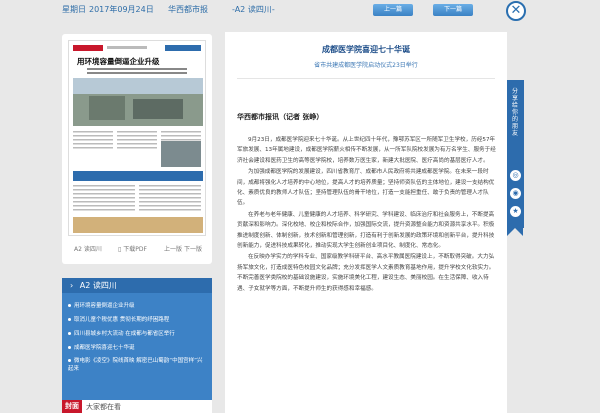  I want to click on close-button: ✕, so click(516, 11).